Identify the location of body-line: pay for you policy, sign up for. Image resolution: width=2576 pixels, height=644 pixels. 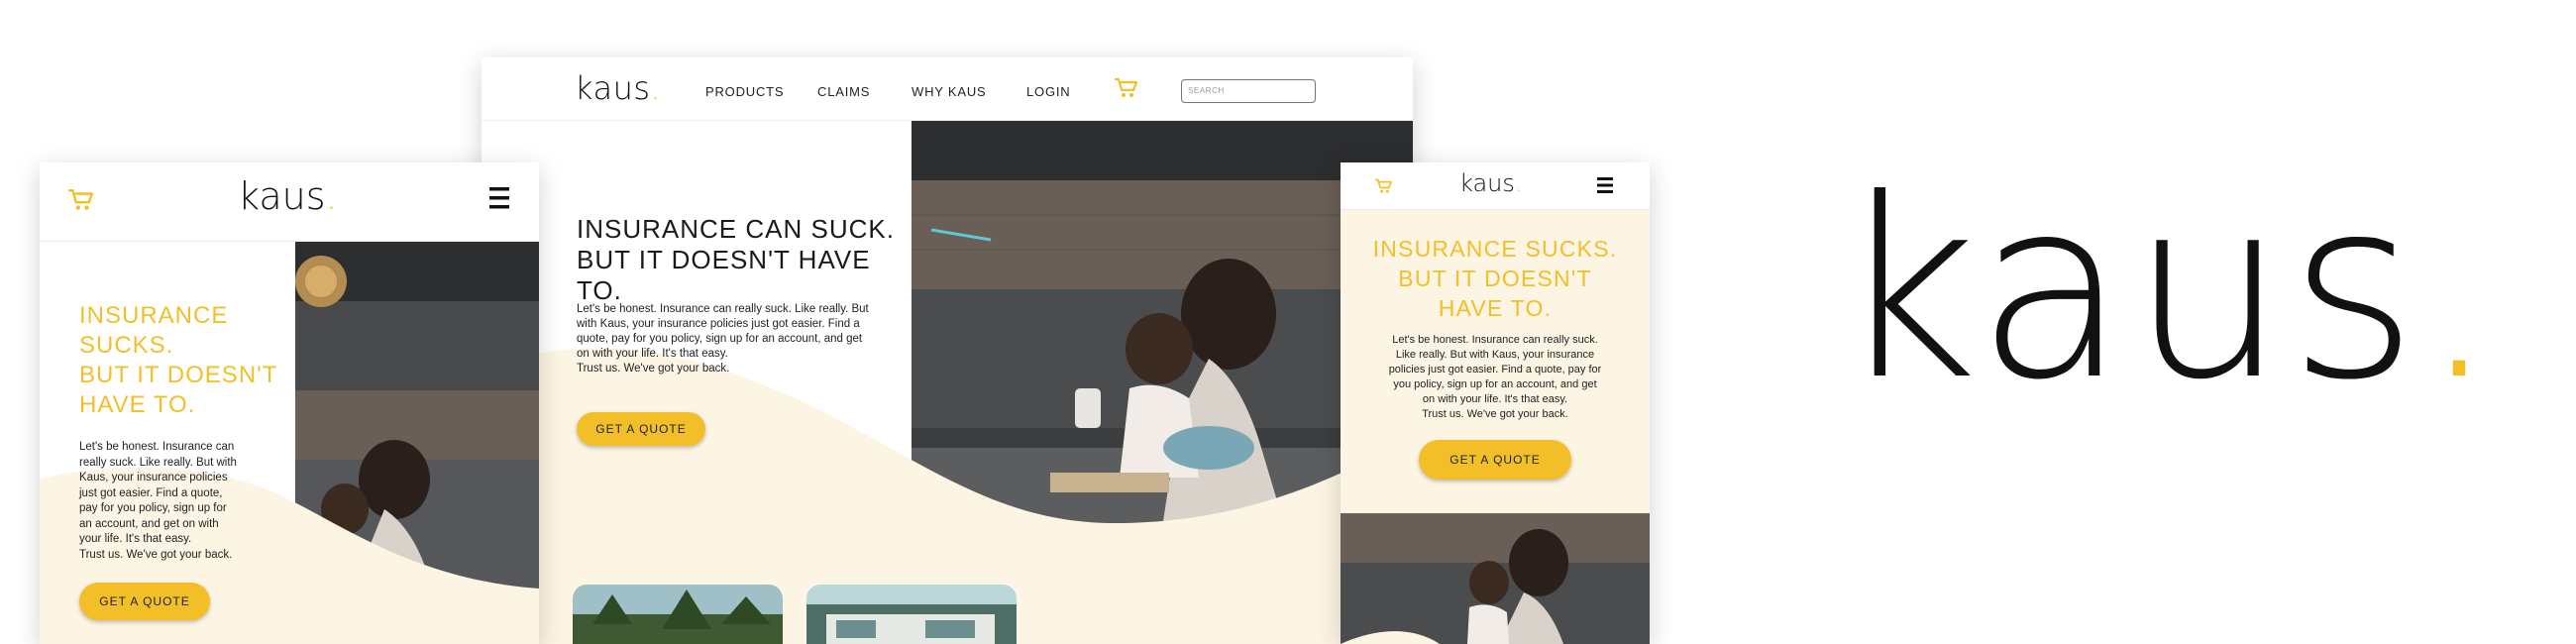
(153, 508).